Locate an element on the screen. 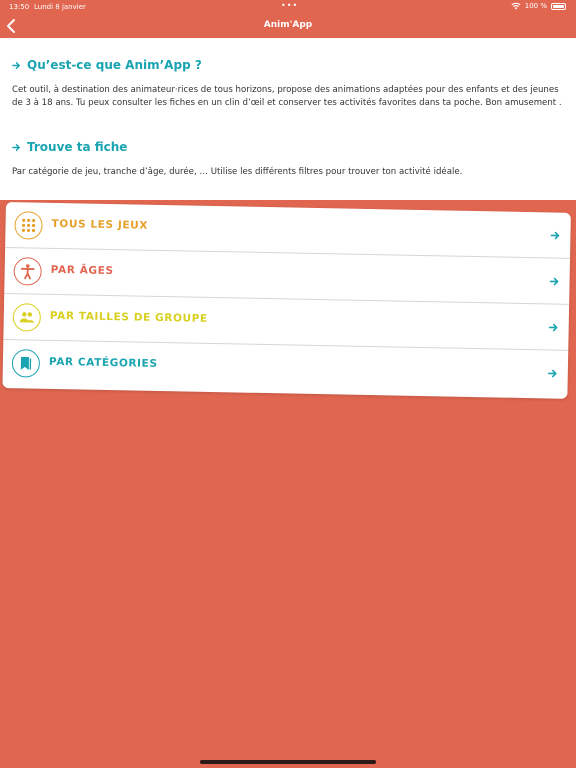 The height and width of the screenshot is (768, 576). find-heading: Trouve ta fiche is located at coordinates (69, 147).